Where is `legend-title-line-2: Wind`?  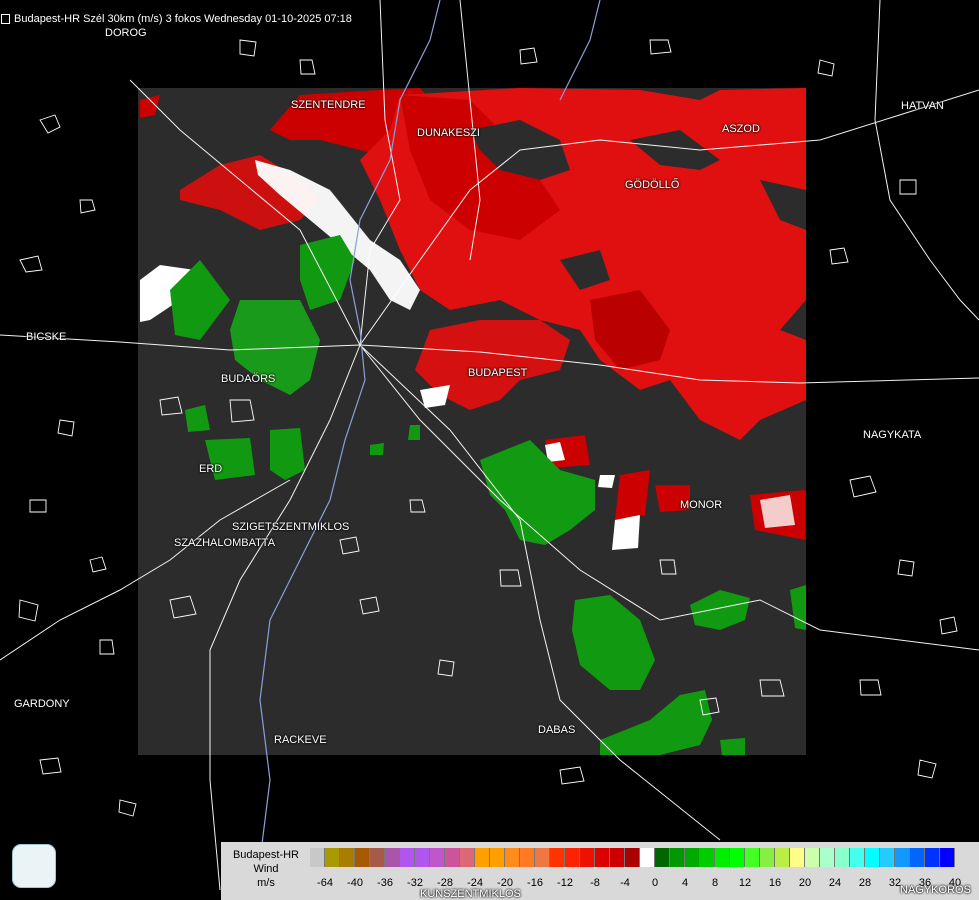
legend-title-line-2: Wind is located at coordinates (266, 869).